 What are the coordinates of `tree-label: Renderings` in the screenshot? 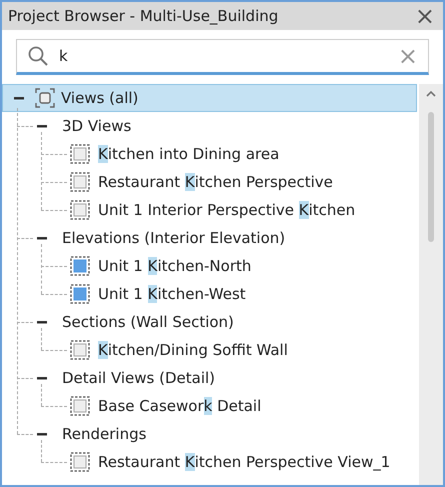 It's located at (104, 434).